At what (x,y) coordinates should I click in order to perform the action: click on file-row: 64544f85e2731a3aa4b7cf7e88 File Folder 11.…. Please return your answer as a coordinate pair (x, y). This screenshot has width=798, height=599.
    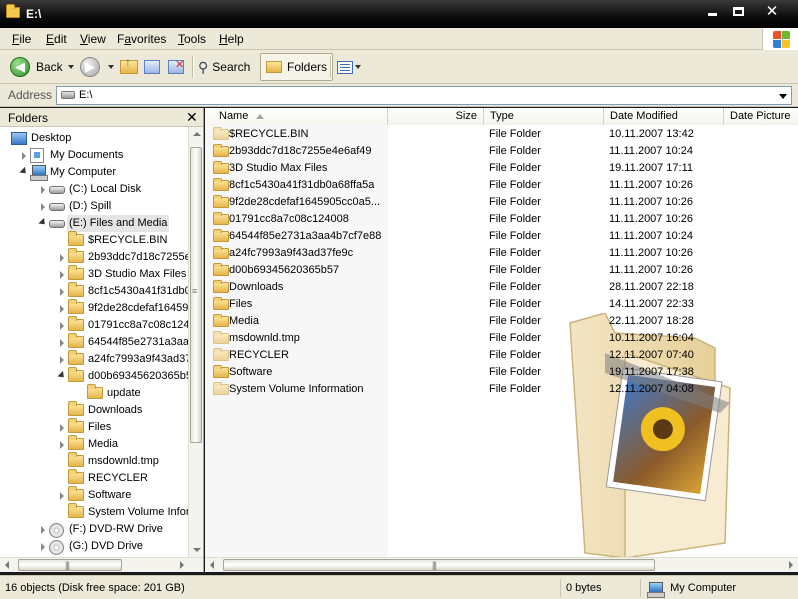
    Looking at the image, I should click on (501, 236).